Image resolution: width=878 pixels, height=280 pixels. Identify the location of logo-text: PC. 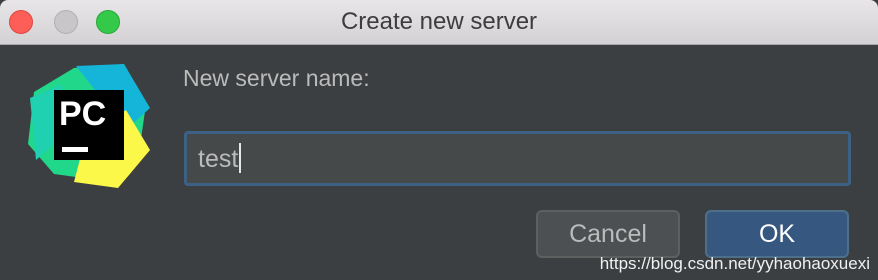
(82, 114).